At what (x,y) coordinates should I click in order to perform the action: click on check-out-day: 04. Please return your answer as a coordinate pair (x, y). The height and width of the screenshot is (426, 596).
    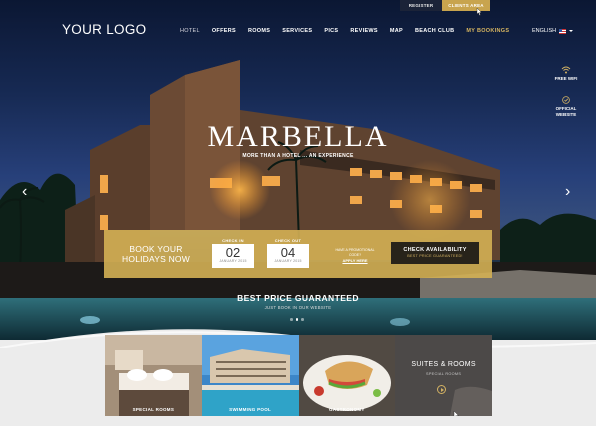
    Looking at the image, I should click on (288, 252).